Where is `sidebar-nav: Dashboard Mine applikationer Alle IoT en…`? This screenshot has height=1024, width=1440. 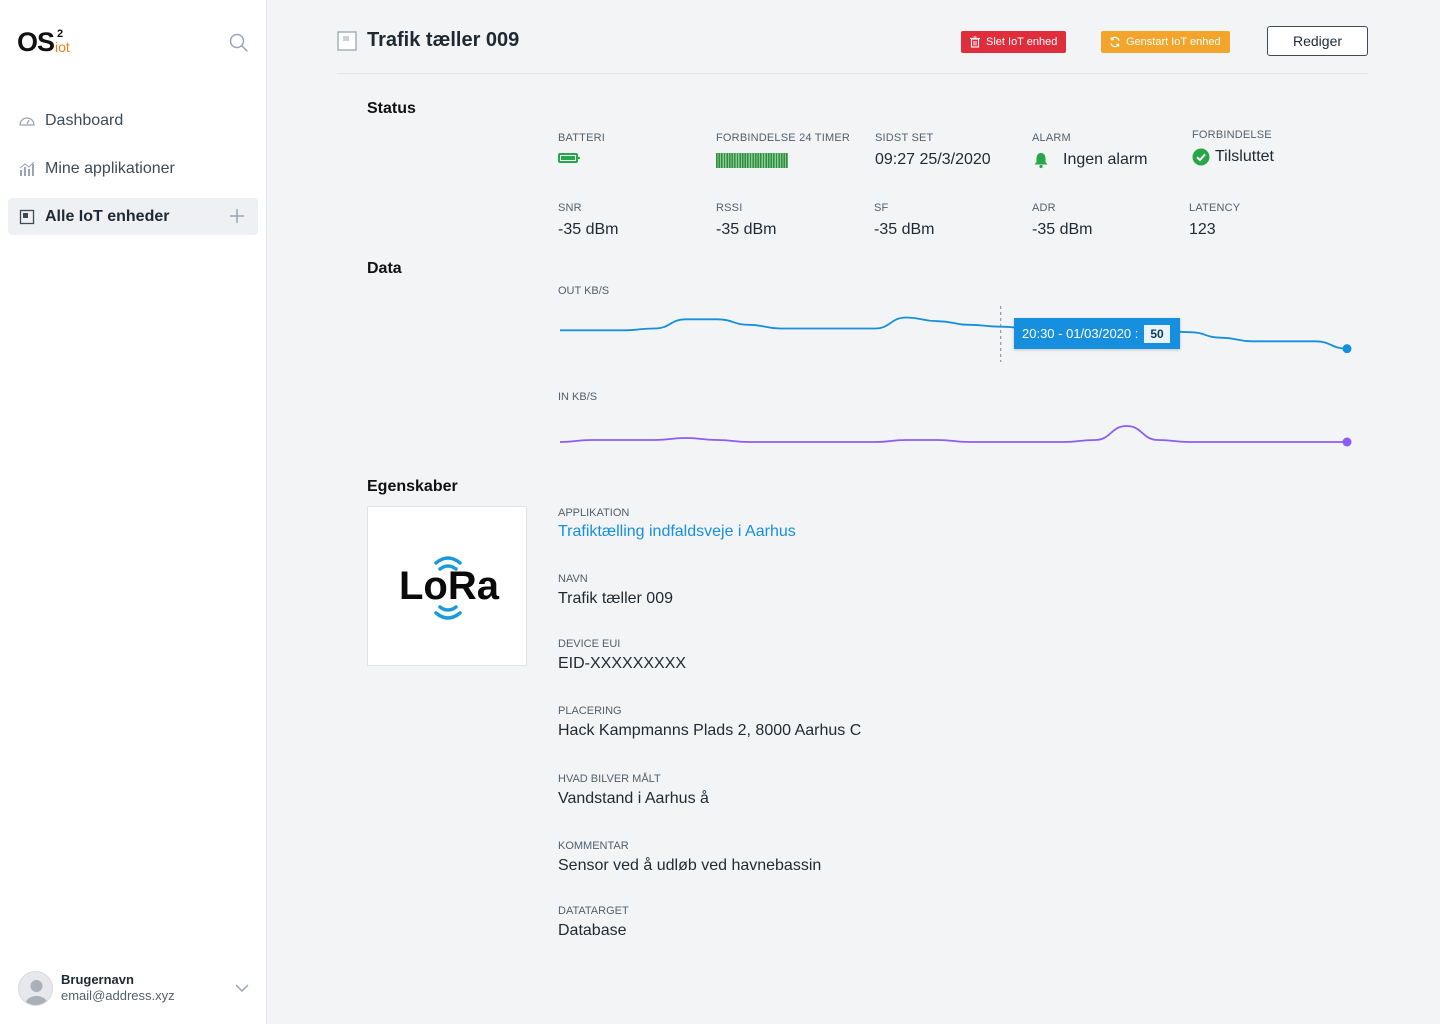
sidebar-nav: Dashboard Mine applikationer Alle IoT en… is located at coordinates (133, 174).